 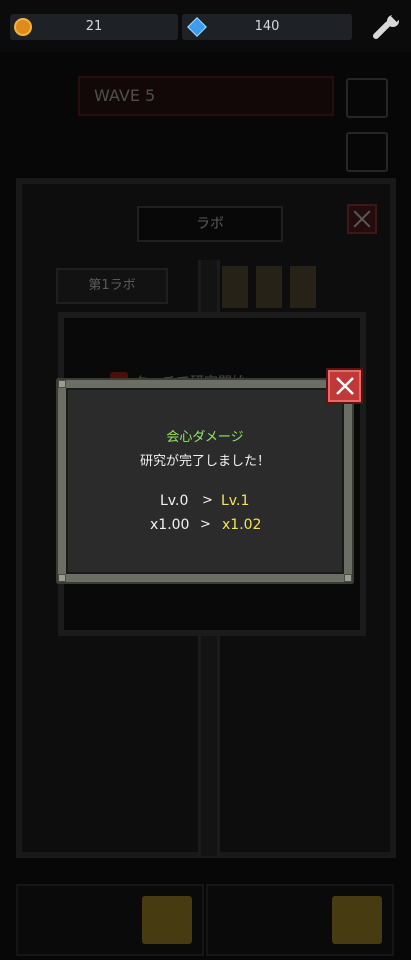 I want to click on level-after: Lv.1, so click(x=235, y=501).